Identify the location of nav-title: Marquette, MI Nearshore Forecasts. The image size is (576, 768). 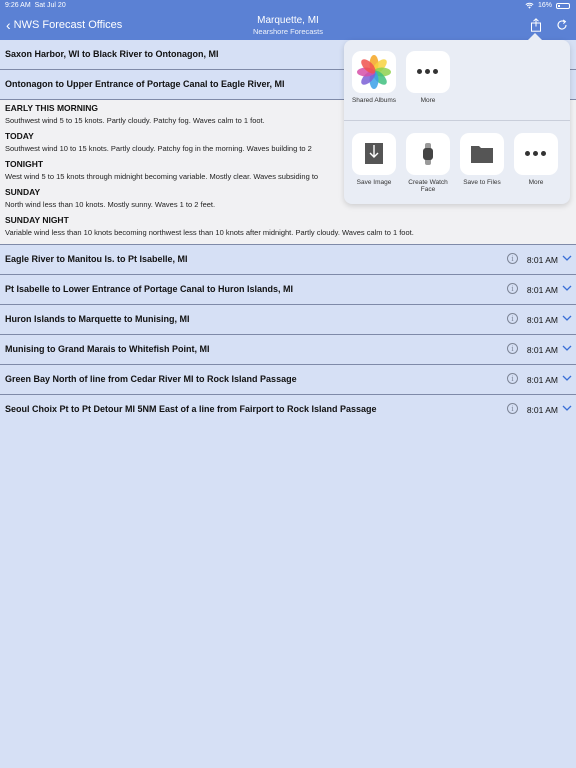
(288, 25).